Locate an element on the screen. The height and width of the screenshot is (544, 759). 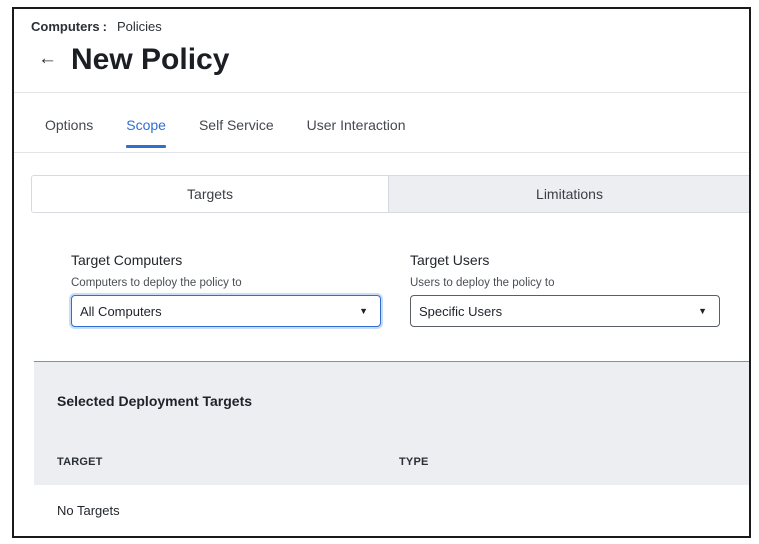
breadcrumb-computers: Computers is located at coordinates (65, 26).